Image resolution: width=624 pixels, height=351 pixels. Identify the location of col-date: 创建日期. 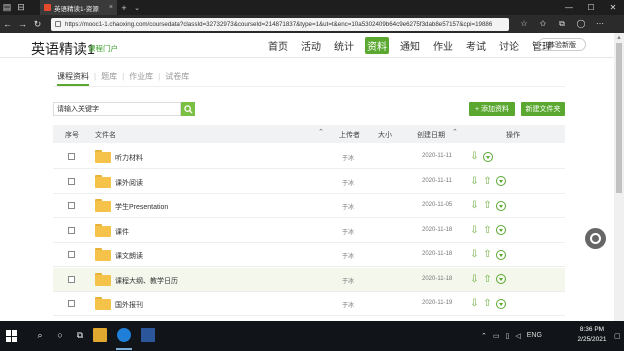
(431, 135).